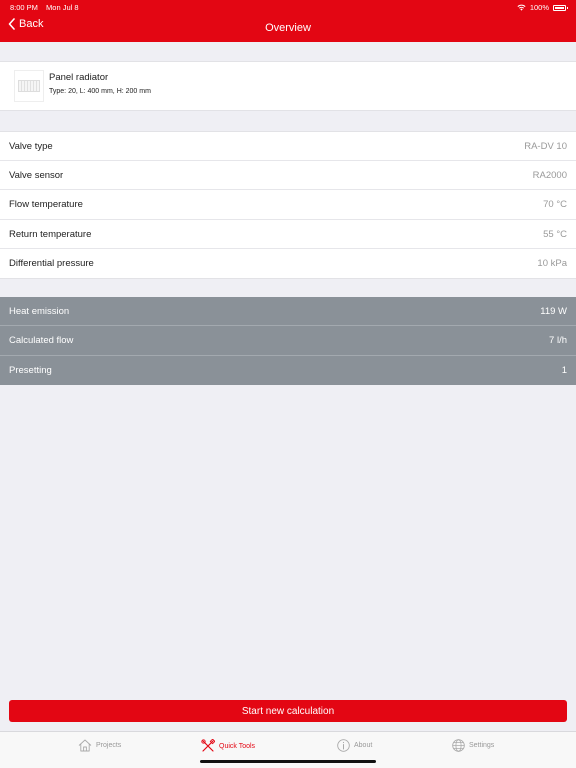 The height and width of the screenshot is (768, 576). Describe the element at coordinates (29, 86) in the screenshot. I see `radiator-thumbnail` at that location.